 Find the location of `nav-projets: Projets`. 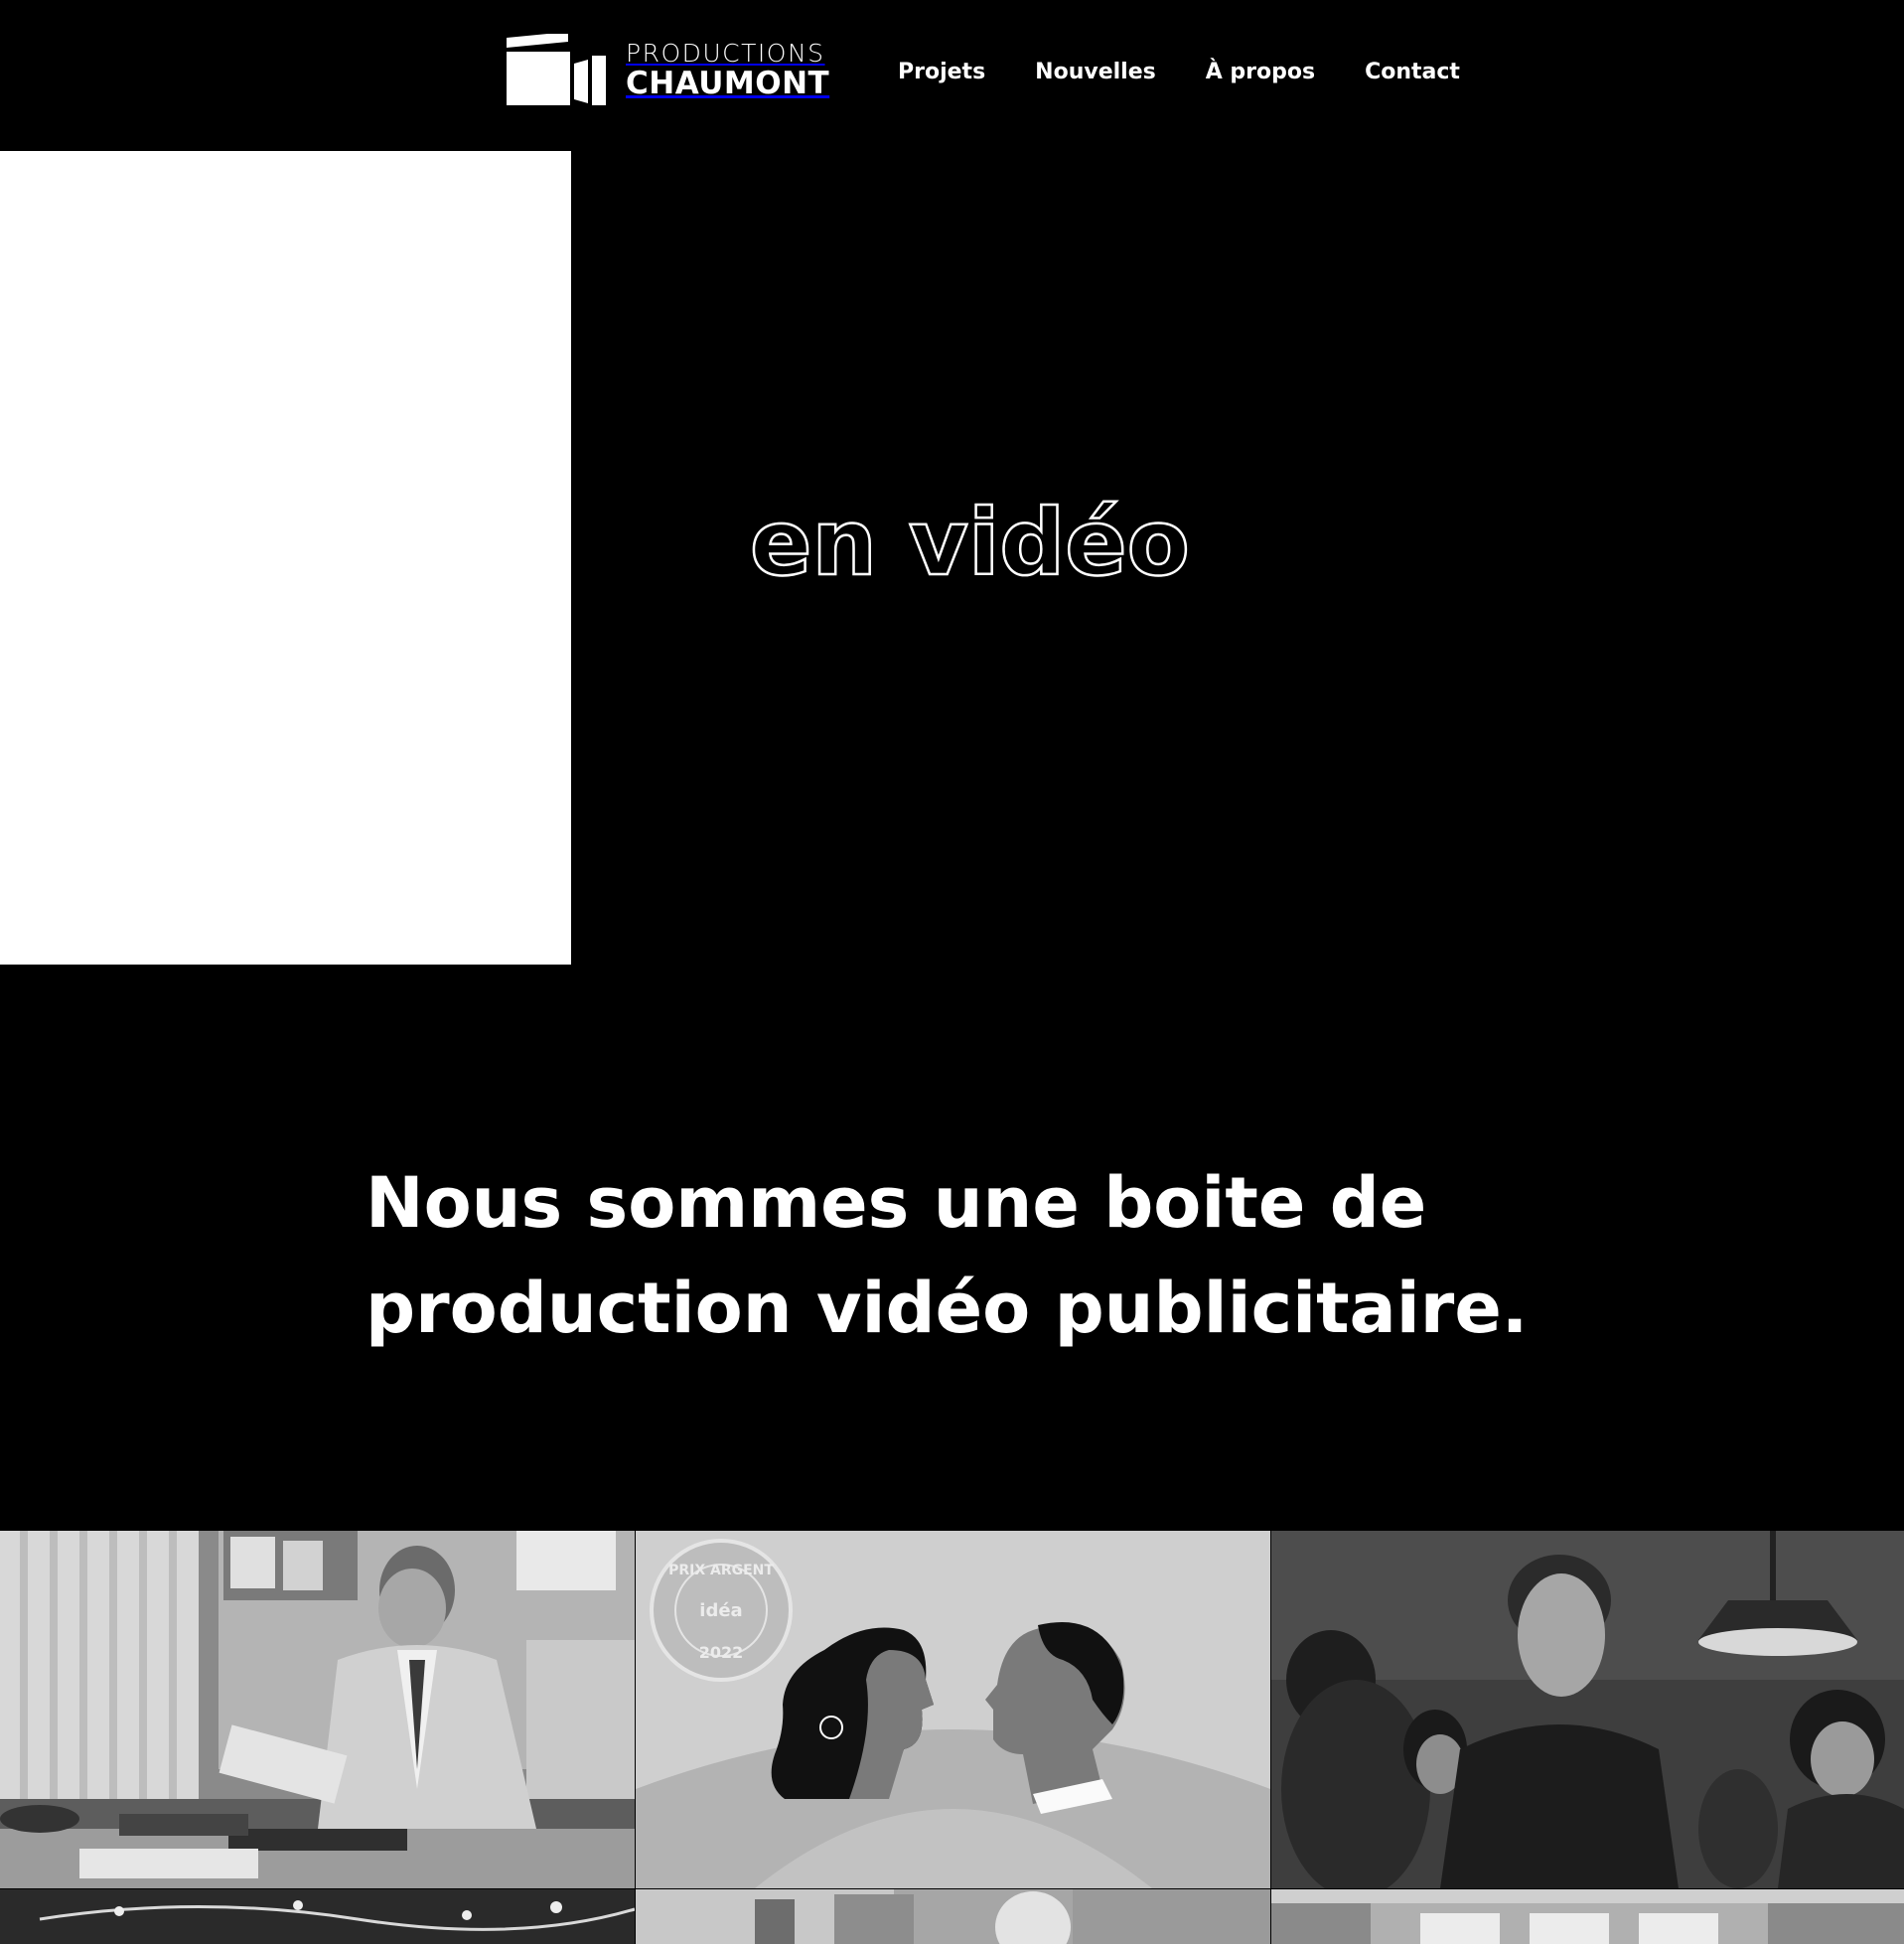

nav-projets: Projets is located at coordinates (941, 72).